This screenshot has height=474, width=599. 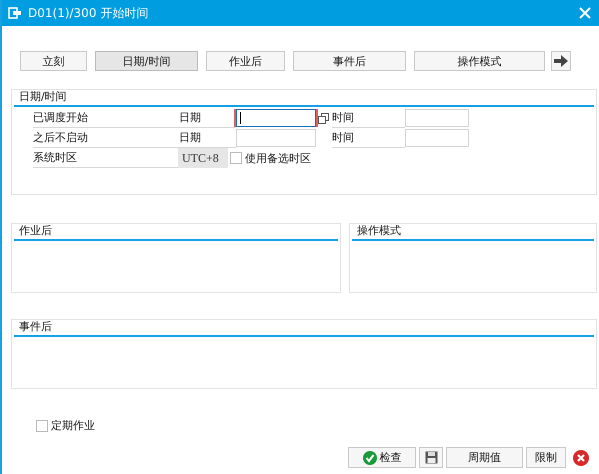 What do you see at coordinates (35, 326) in the screenshot?
I see `group-title: 事件后` at bounding box center [35, 326].